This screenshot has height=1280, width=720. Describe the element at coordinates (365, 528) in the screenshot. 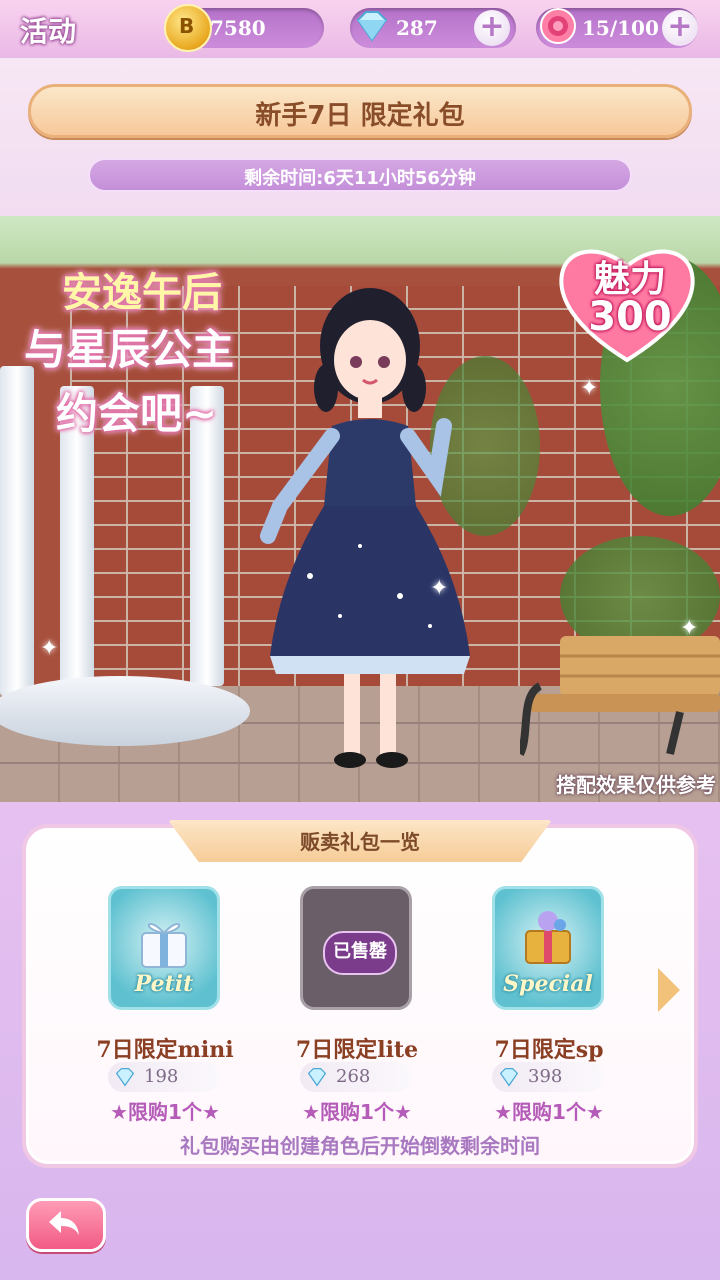

I see `character-avatar` at that location.